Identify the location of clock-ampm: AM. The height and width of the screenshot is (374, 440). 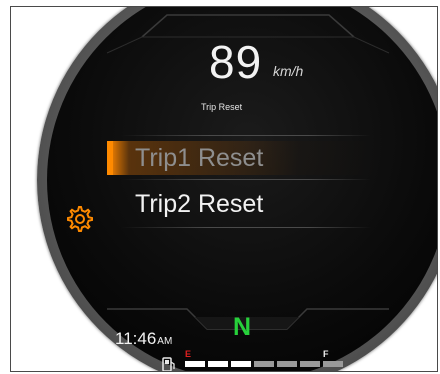
(165, 341).